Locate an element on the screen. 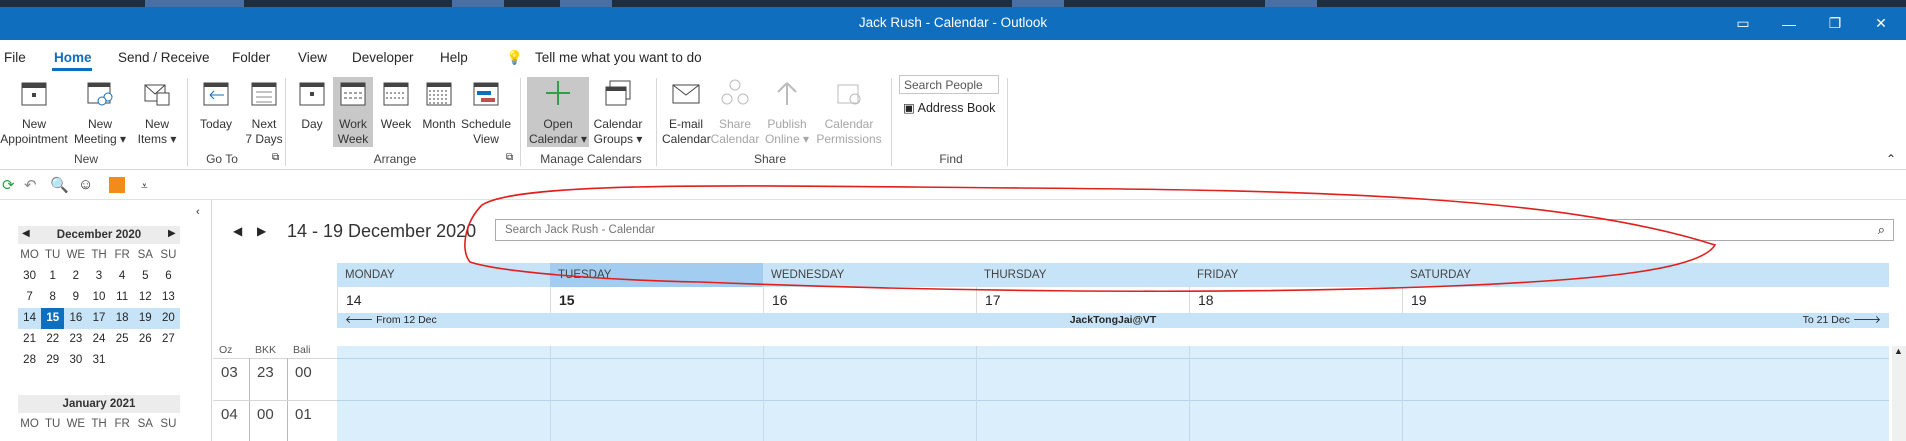 This screenshot has height=441, width=1906. button-label: Publish is located at coordinates (787, 124).